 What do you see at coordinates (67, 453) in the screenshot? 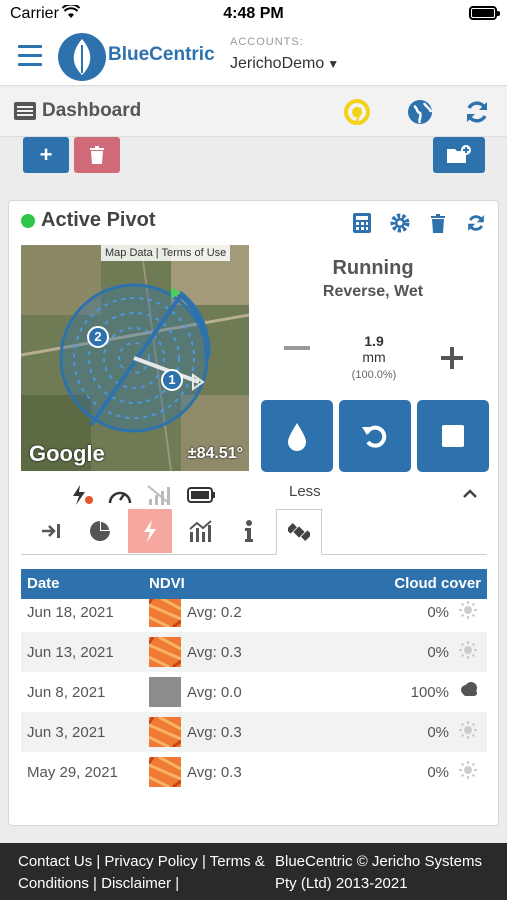
I see `google-logo: Google` at bounding box center [67, 453].